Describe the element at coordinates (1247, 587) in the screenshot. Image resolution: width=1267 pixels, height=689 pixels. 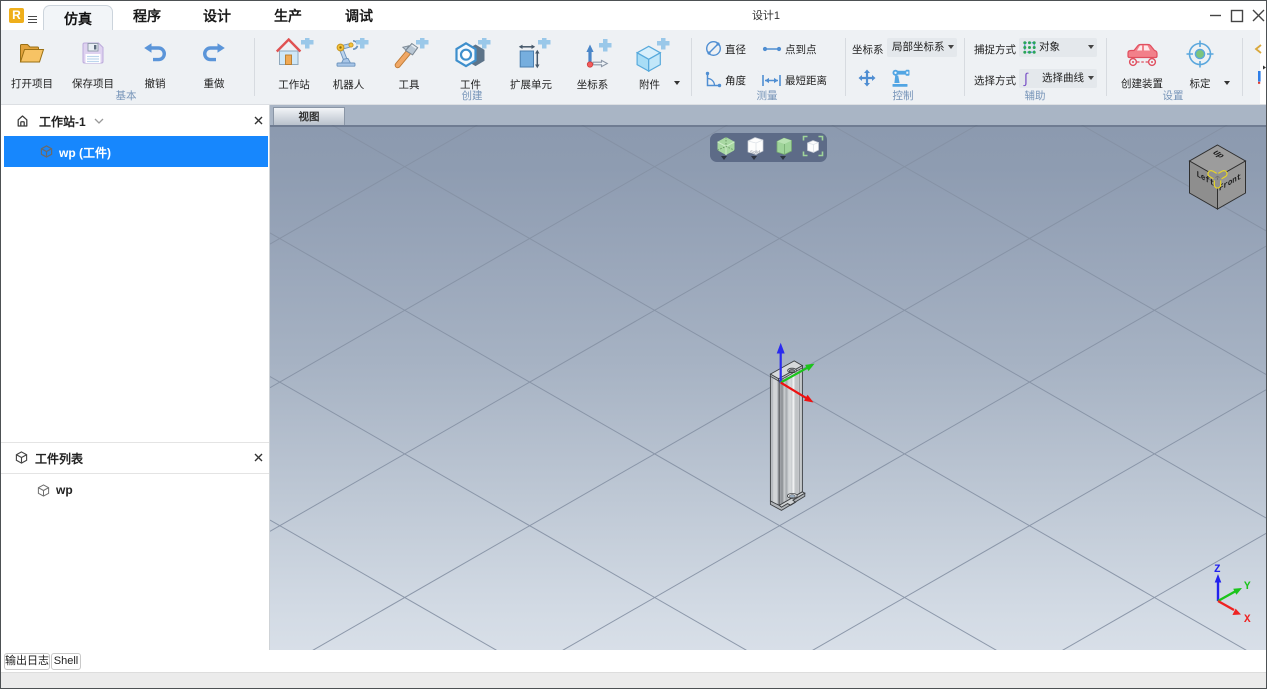
I see `svg-text: Y` at that location.